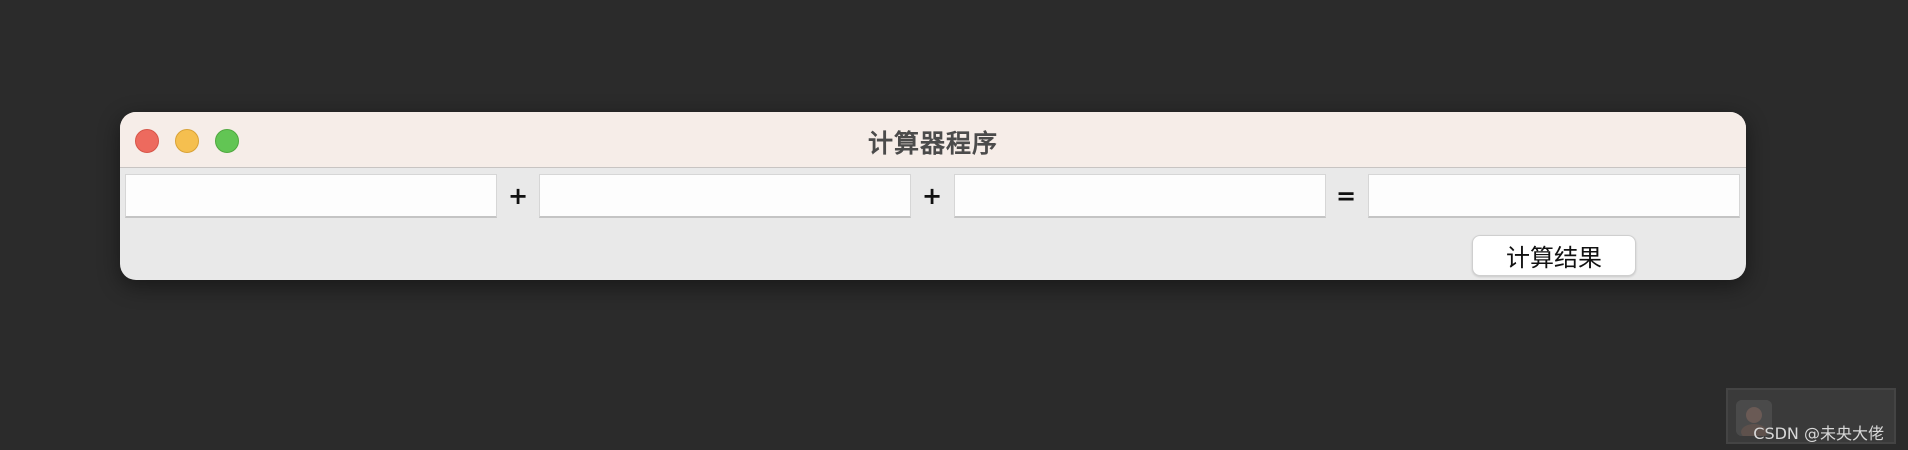 The height and width of the screenshot is (450, 1908). I want to click on plus-operator-1: +, so click(518, 196).